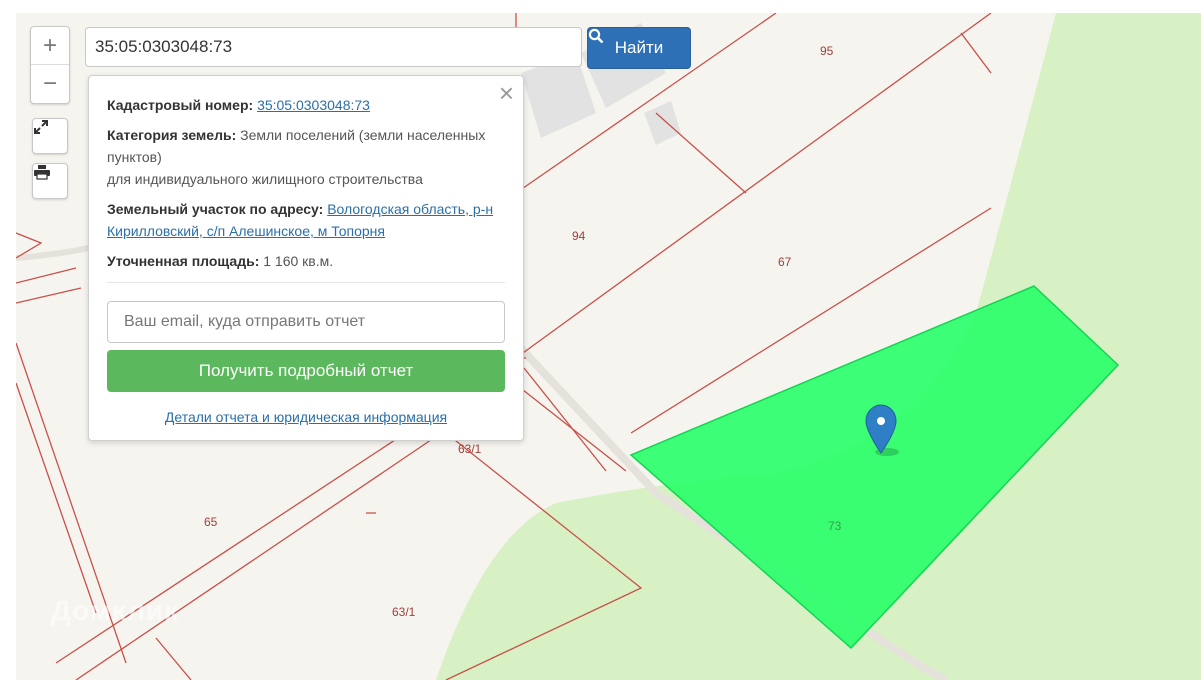 The height and width of the screenshot is (680, 1201). Describe the element at coordinates (50, 46) in the screenshot. I see `zoom-in-button: +` at that location.